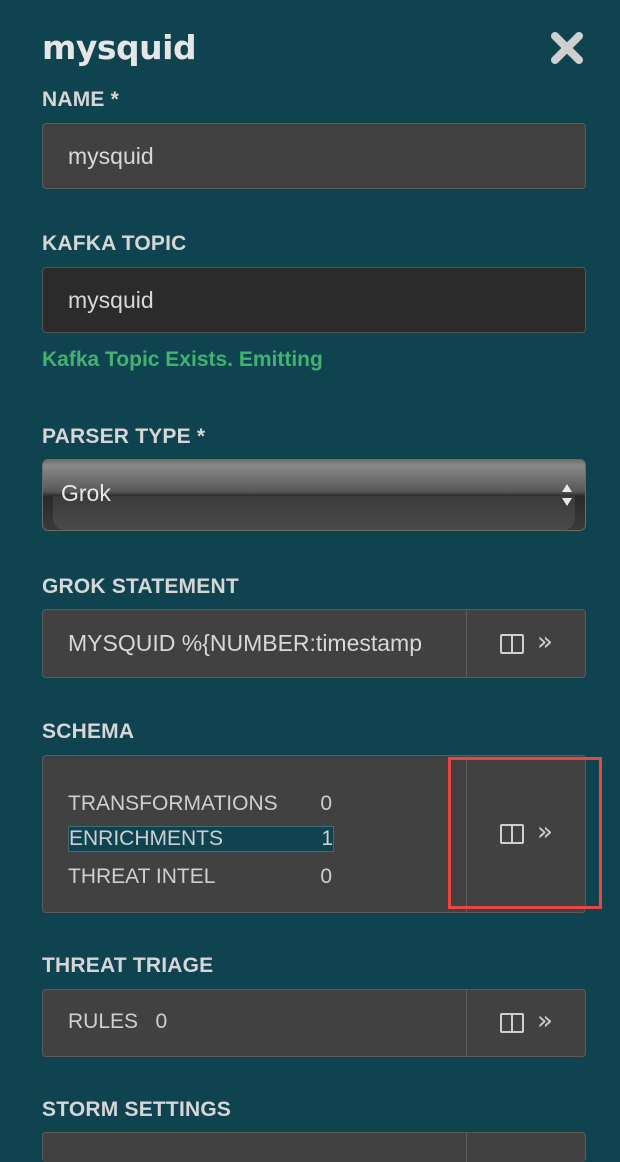 The image size is (620, 1162). I want to click on schema-row-name: TRANSFORMATIONS, so click(173, 803).